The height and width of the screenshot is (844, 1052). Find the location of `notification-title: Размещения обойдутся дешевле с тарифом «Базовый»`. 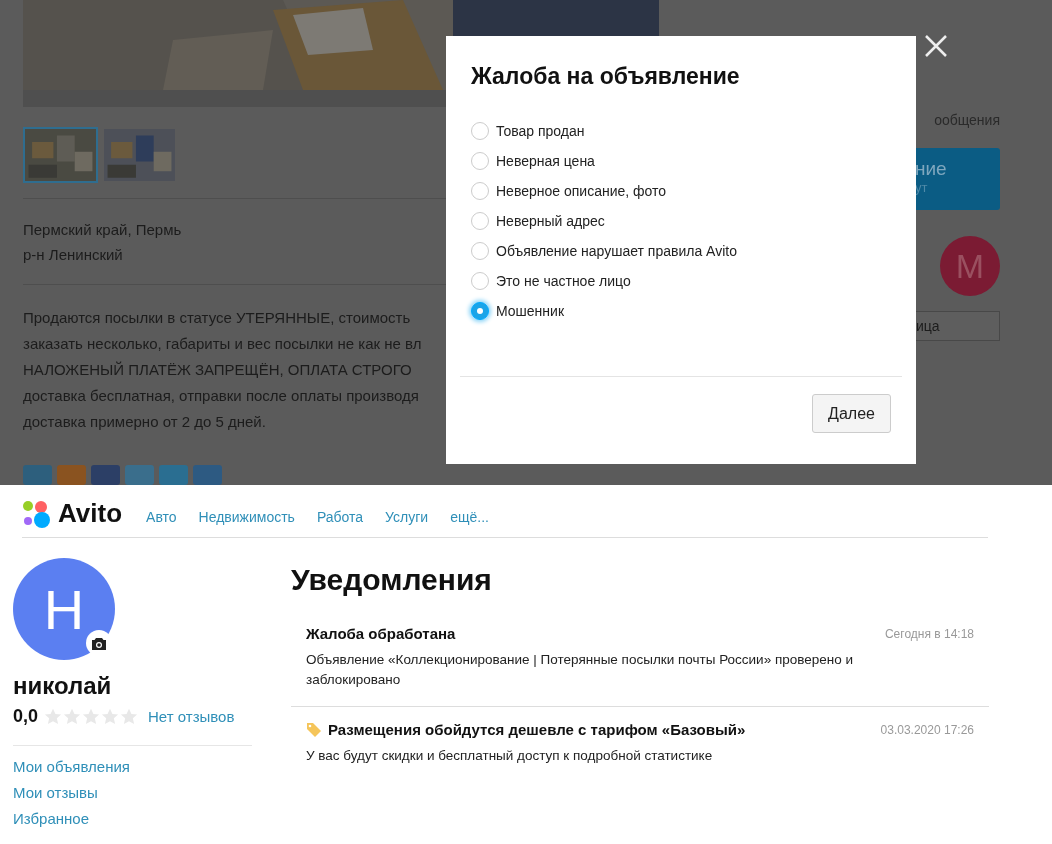

notification-title: Размещения обойдутся дешевле с тарифом «Базовый» is located at coordinates (537, 729).